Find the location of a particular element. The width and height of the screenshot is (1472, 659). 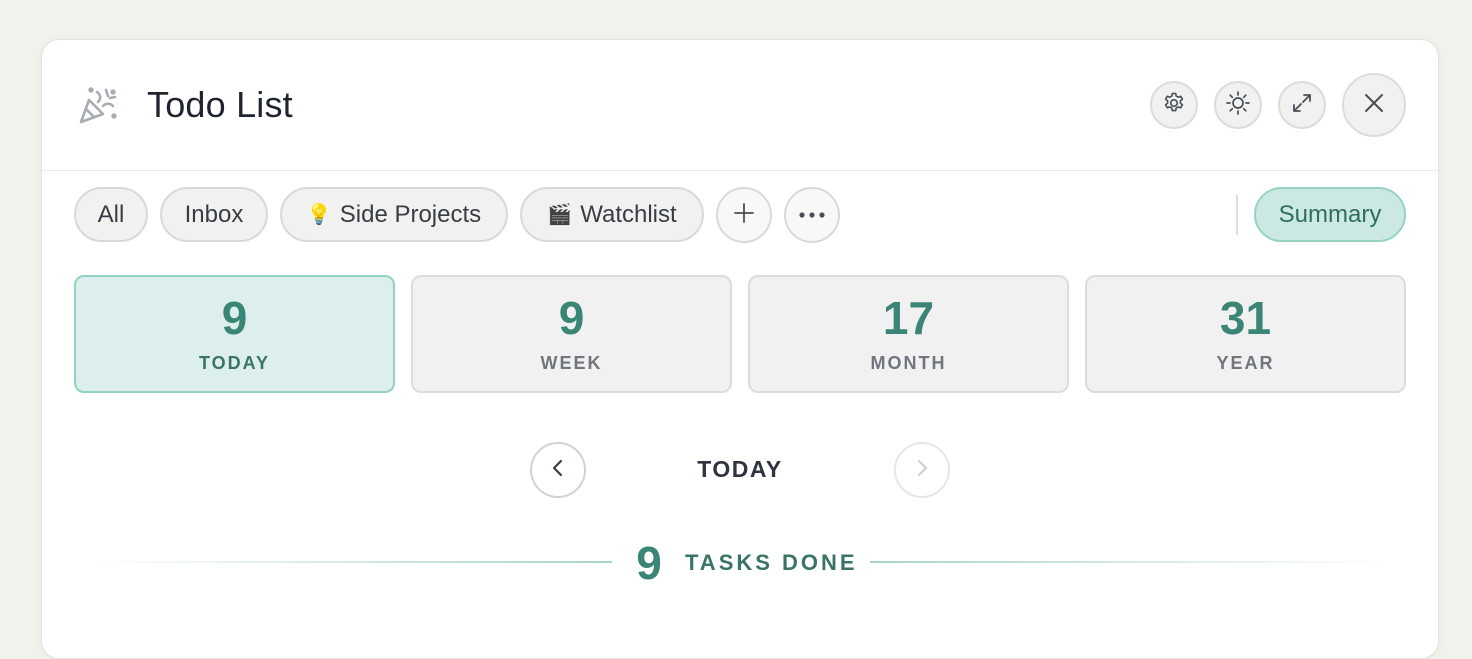

tab-inbox: Inbox is located at coordinates (214, 214).